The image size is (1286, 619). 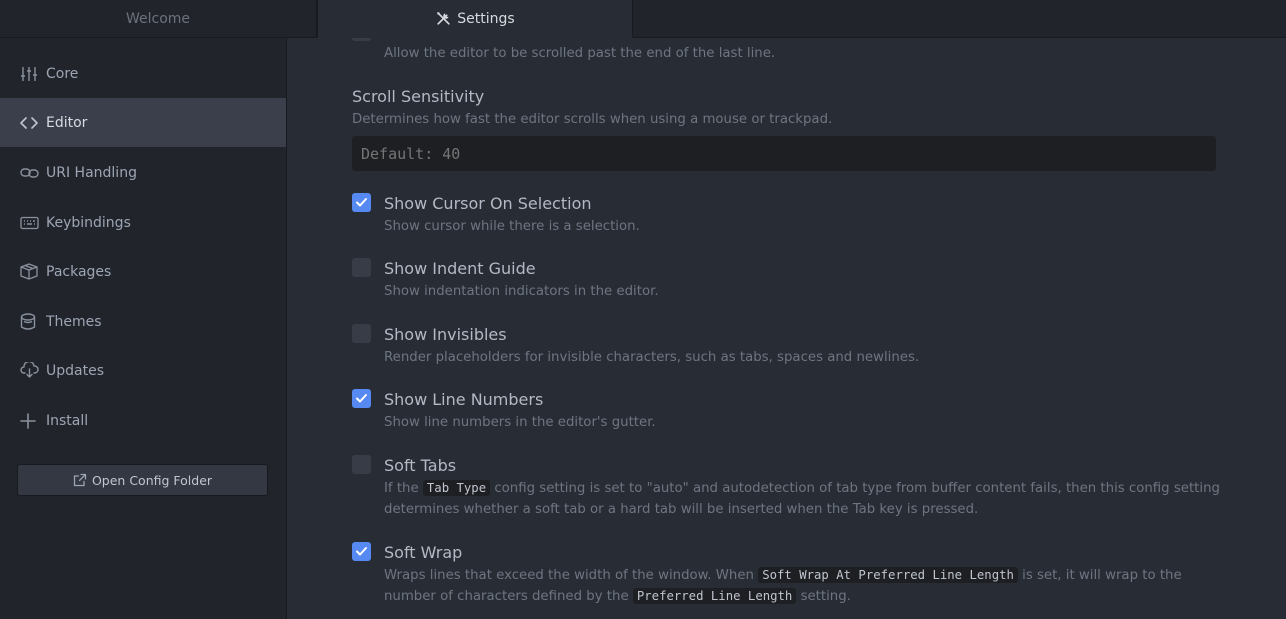 I want to click on paintcan-icon, so click(x=30, y=322).